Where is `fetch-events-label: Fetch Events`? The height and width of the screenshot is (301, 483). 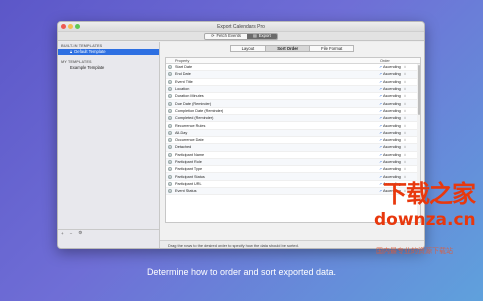
fetch-events-label: Fetch Events is located at coordinates (228, 36).